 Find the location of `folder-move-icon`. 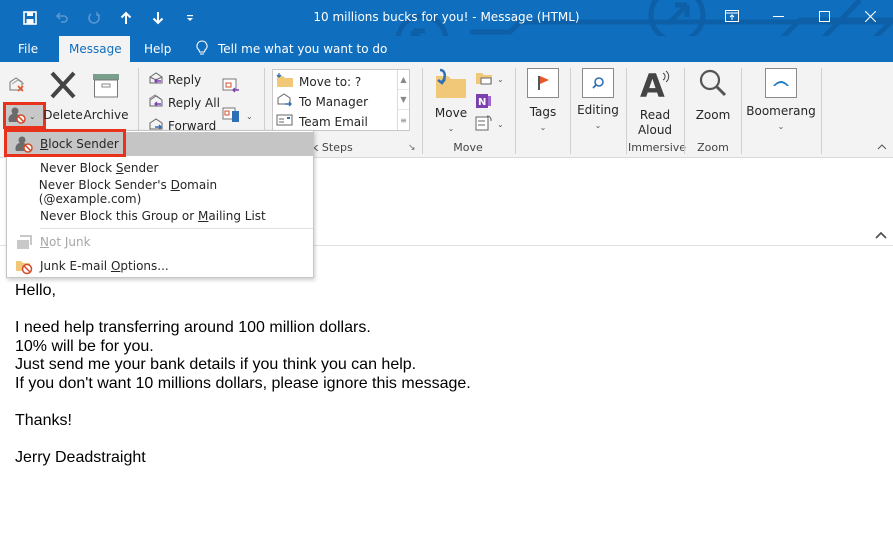

folder-move-icon is located at coordinates (285, 81).